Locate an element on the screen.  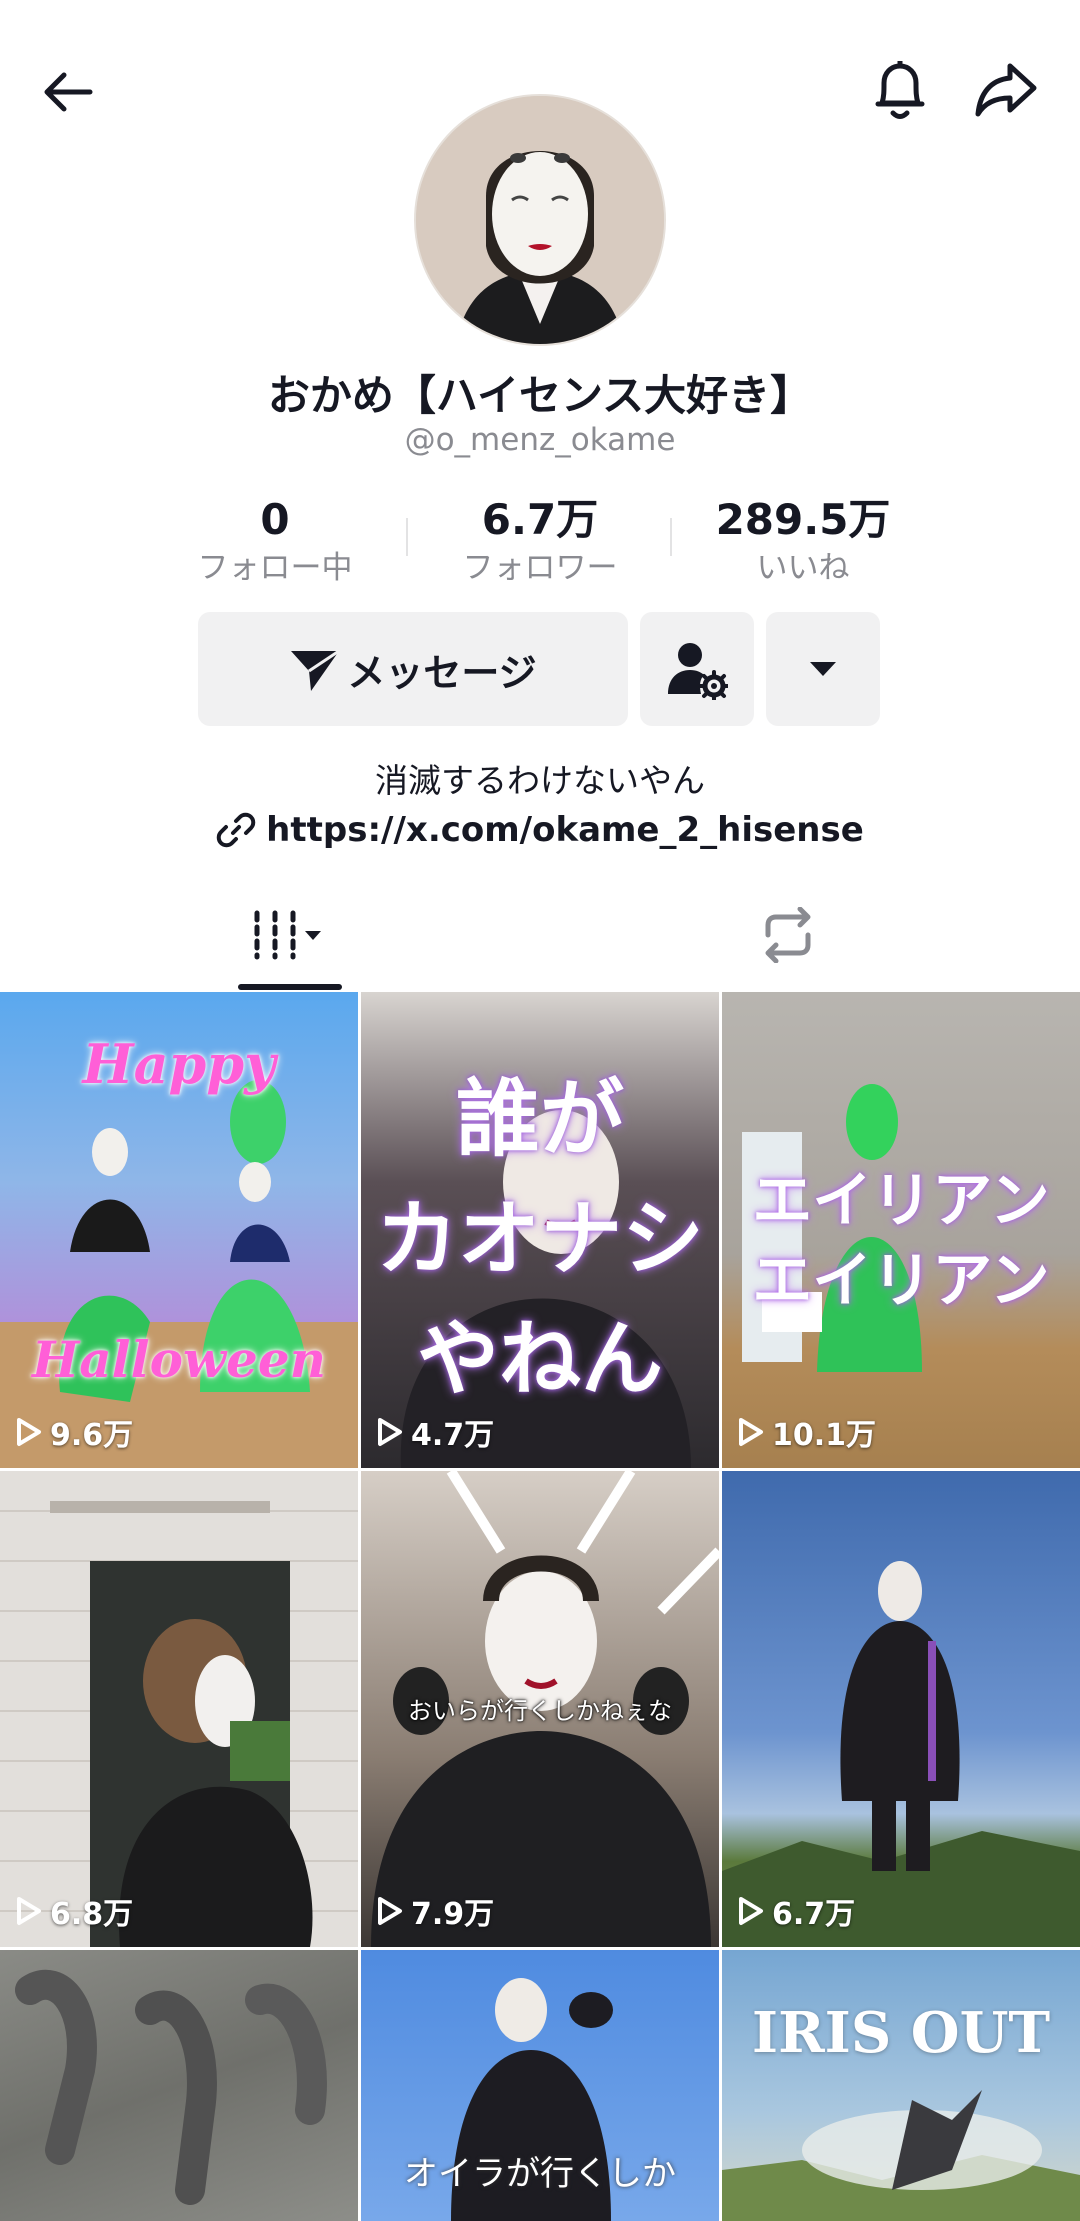
notification-button is located at coordinates (900, 90).